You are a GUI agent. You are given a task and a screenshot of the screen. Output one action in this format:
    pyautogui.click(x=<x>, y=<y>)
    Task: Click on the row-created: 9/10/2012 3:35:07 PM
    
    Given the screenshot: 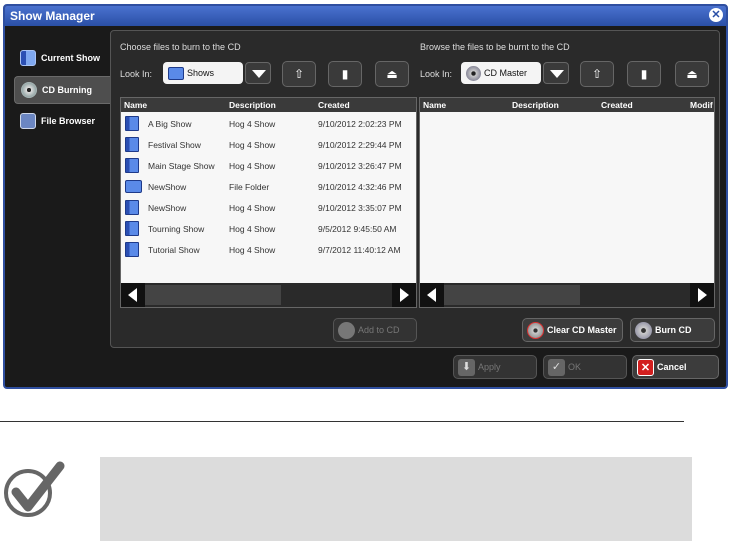 What is the action you would take?
    pyautogui.click(x=360, y=208)
    